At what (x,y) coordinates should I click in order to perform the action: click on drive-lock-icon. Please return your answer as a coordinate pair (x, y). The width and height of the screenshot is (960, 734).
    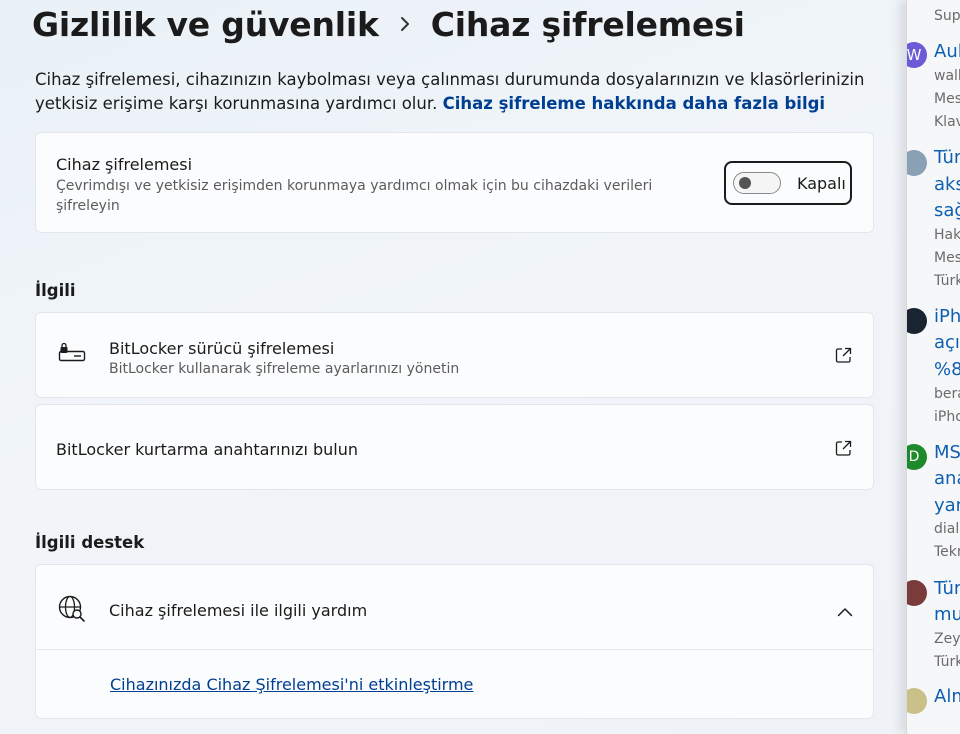
    Looking at the image, I should click on (72, 354).